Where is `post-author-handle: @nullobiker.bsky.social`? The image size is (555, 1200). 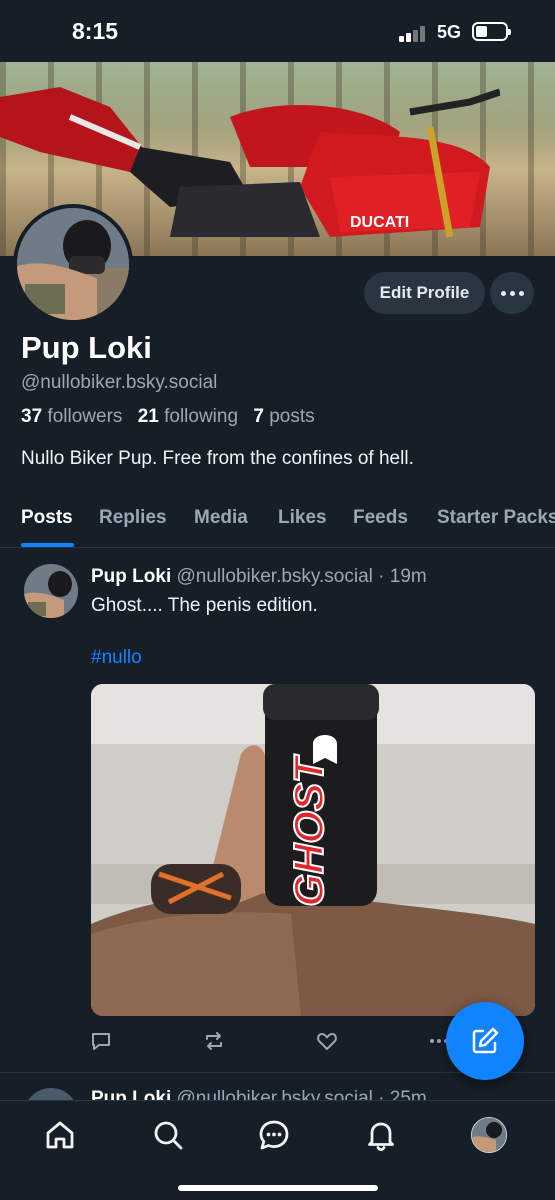 post-author-handle: @nullobiker.bsky.social is located at coordinates (275, 576).